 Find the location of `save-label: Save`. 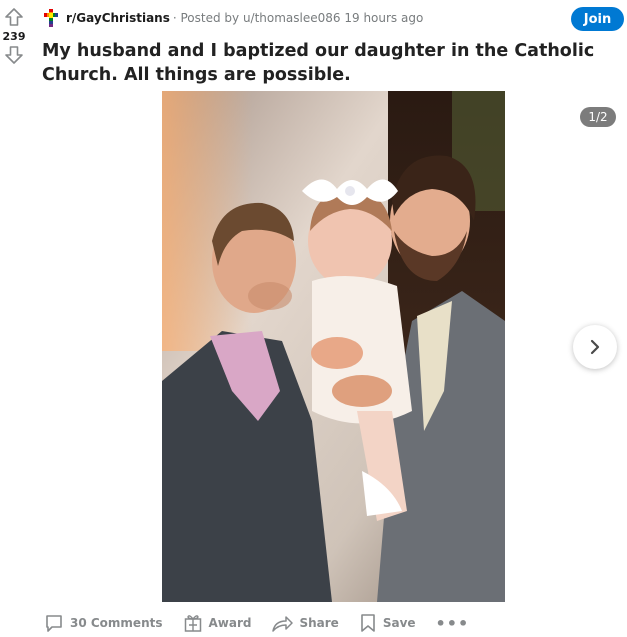

save-label: Save is located at coordinates (399, 623).